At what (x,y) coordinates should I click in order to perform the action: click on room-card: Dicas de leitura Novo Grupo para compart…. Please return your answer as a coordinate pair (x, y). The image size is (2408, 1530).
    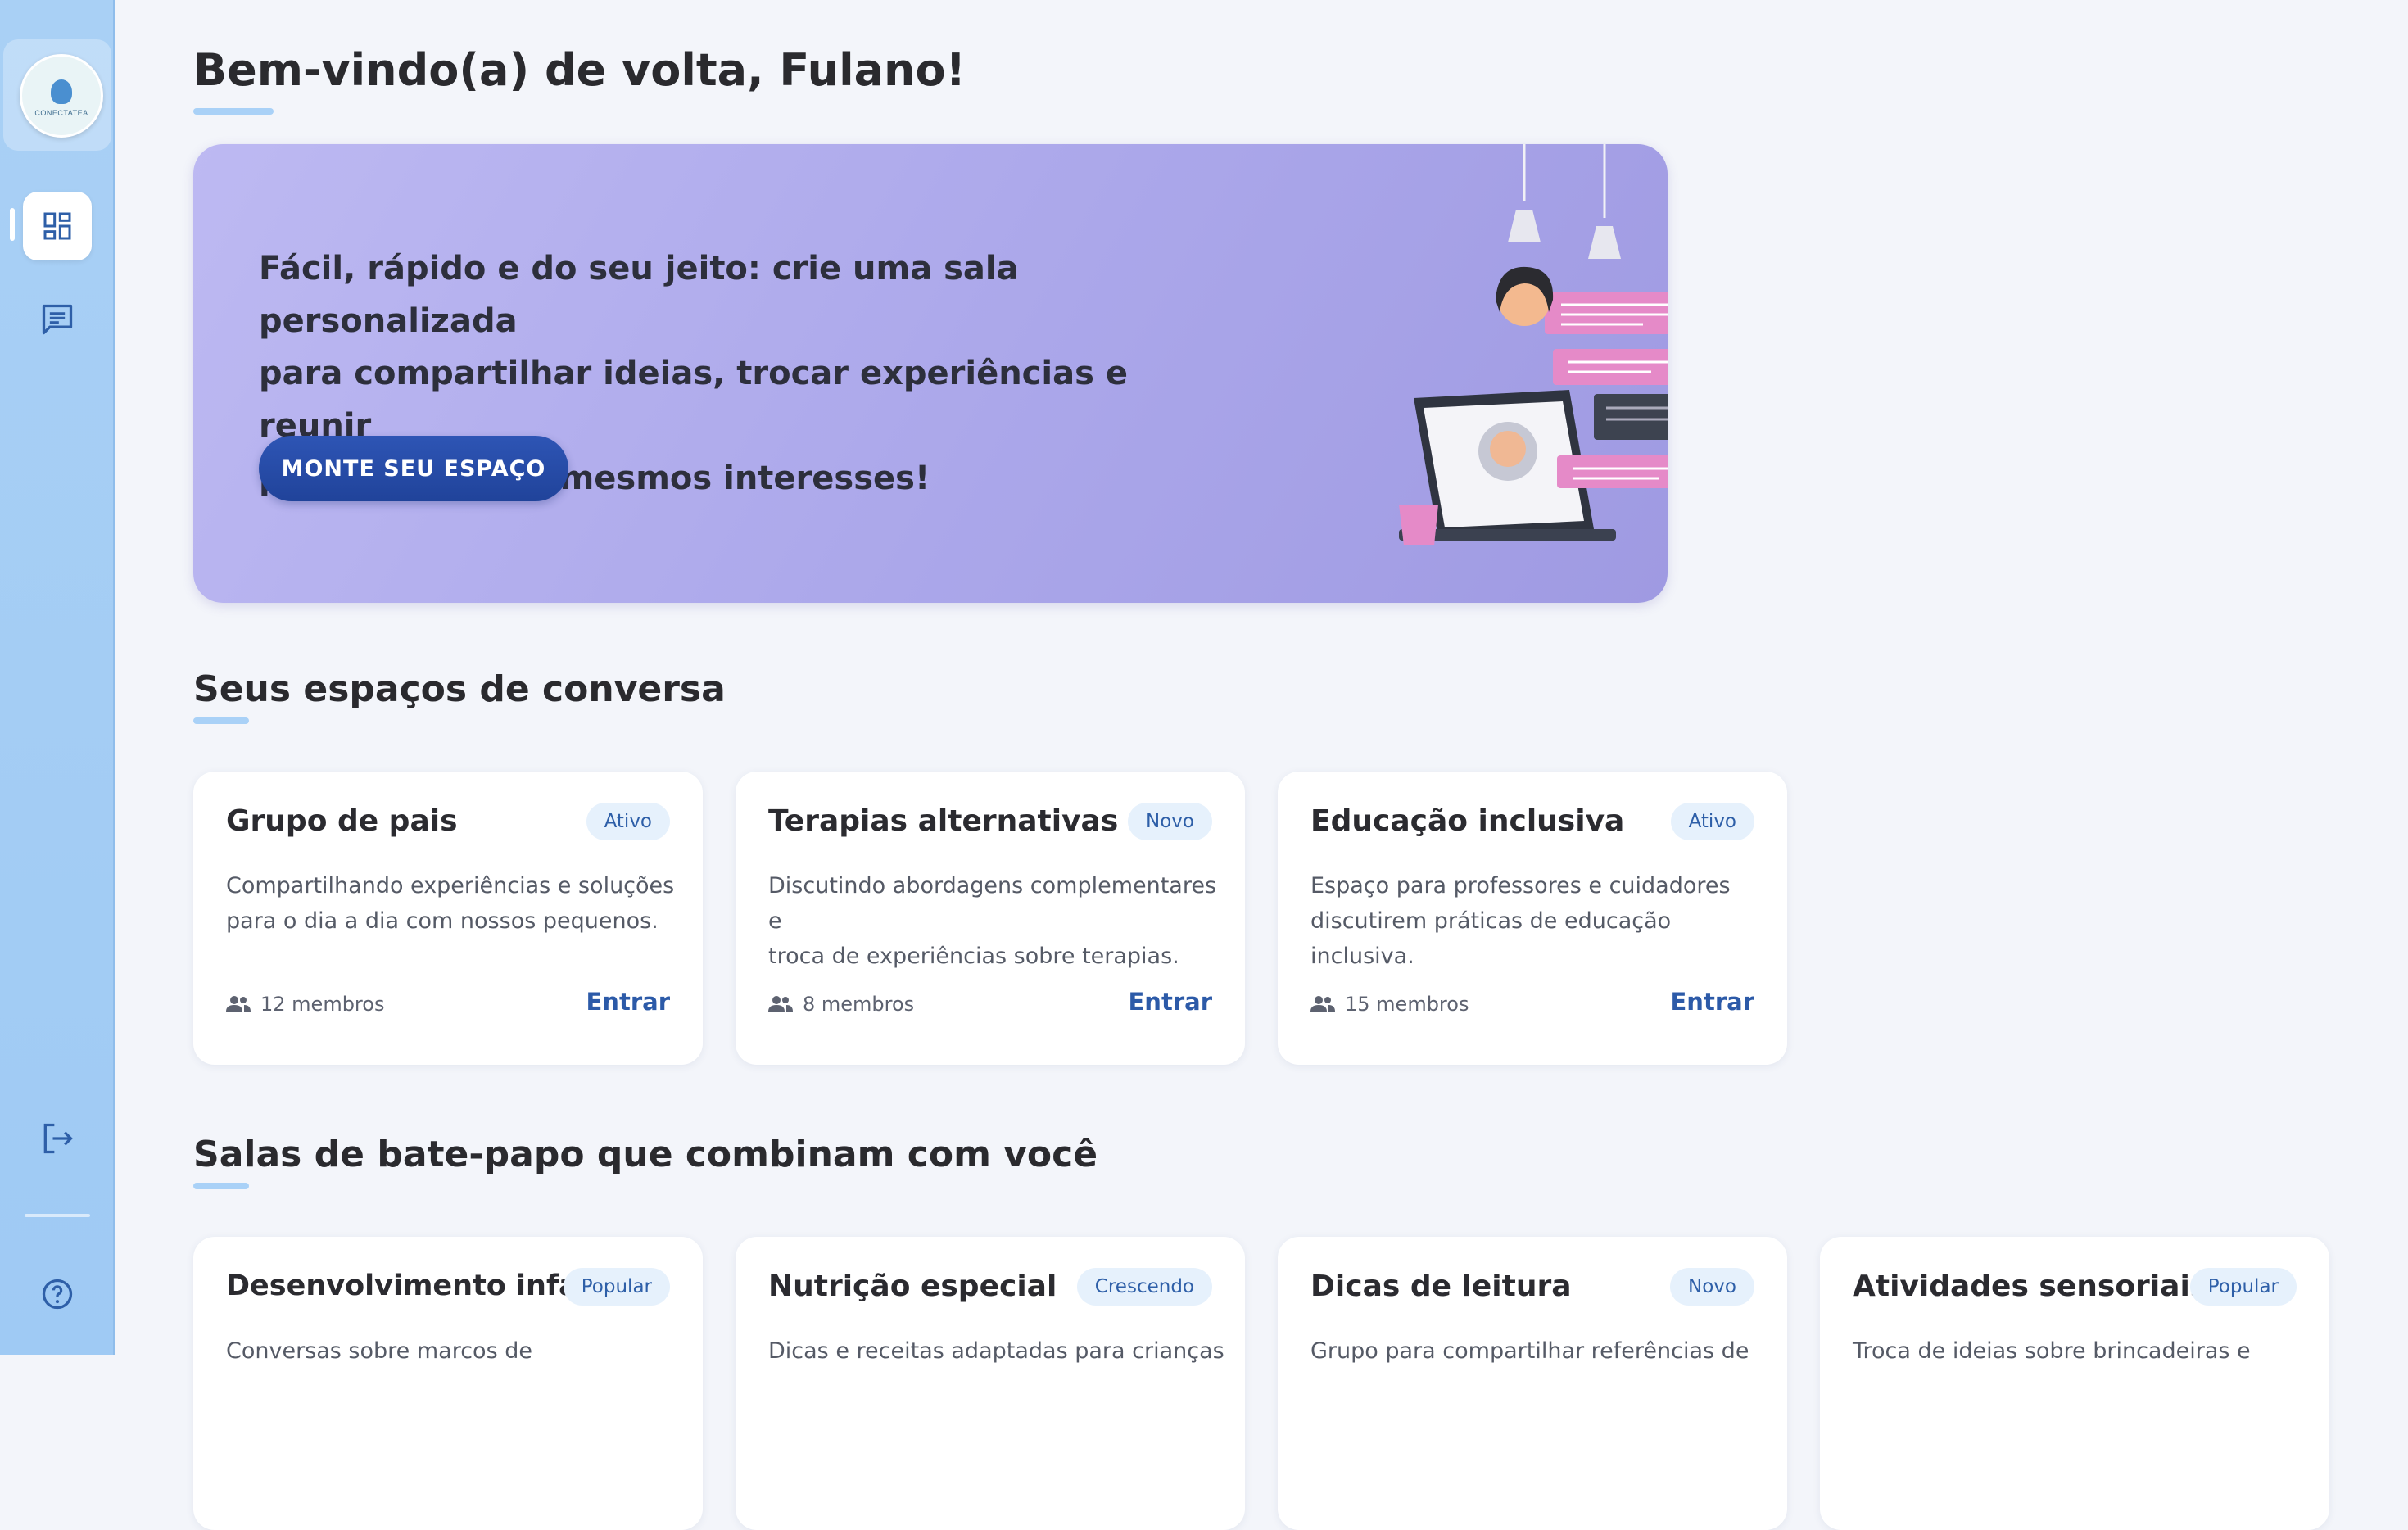
    Looking at the image, I should click on (1532, 1384).